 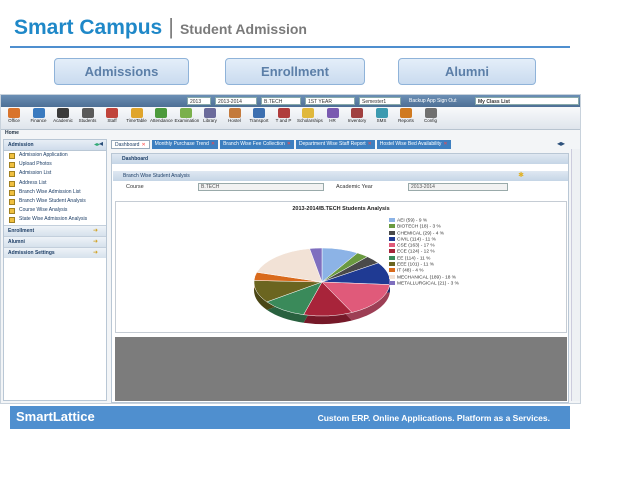 I want to click on session-select: 2013-2014, so click(x=236, y=101).